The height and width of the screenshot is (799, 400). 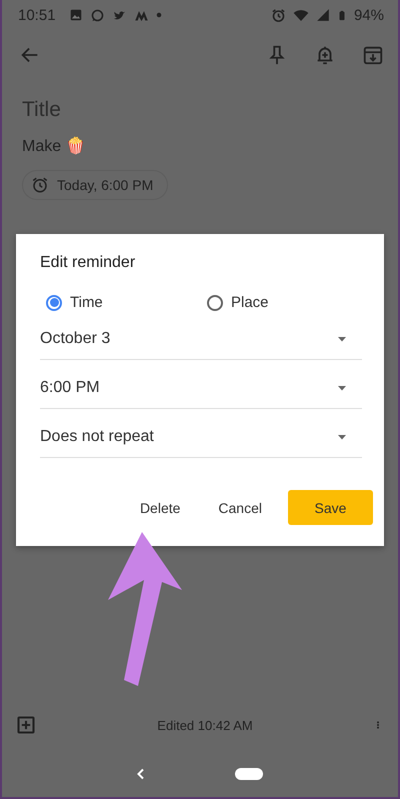 I want to click on text-button: Cancel, so click(x=240, y=508).